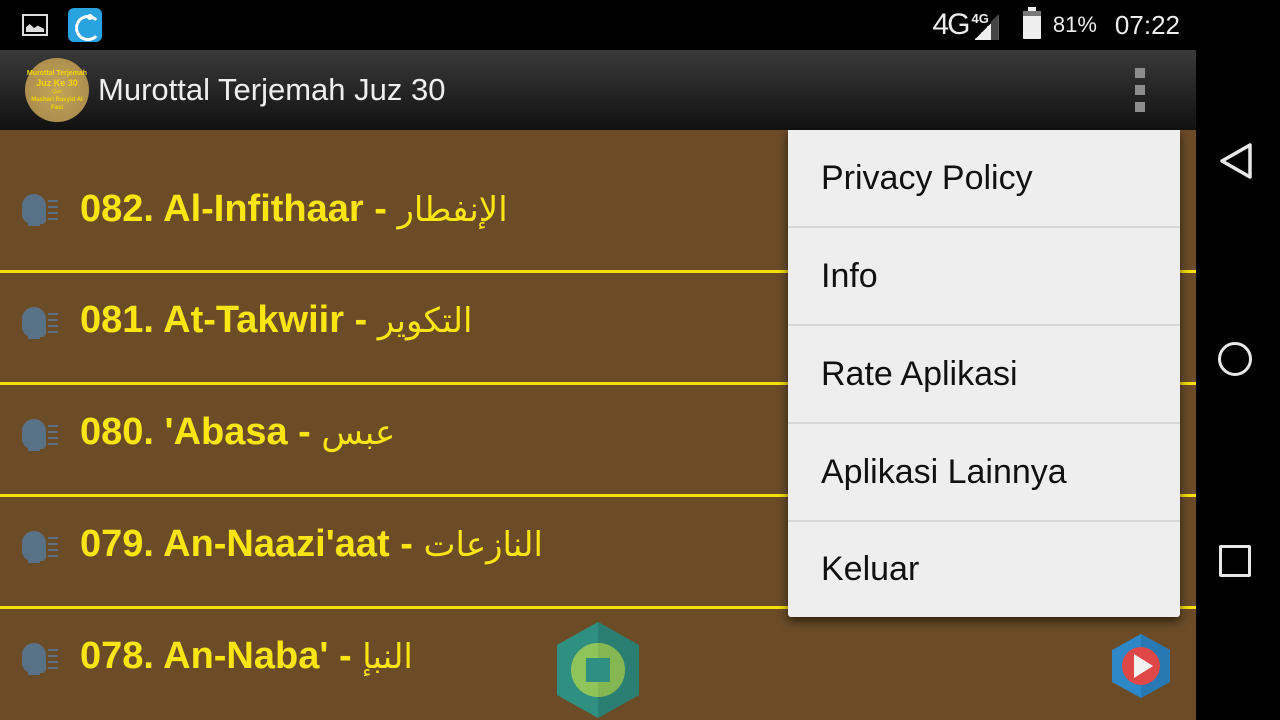  I want to click on surah-title: 080. 'Abasa - عبس, so click(237, 432).